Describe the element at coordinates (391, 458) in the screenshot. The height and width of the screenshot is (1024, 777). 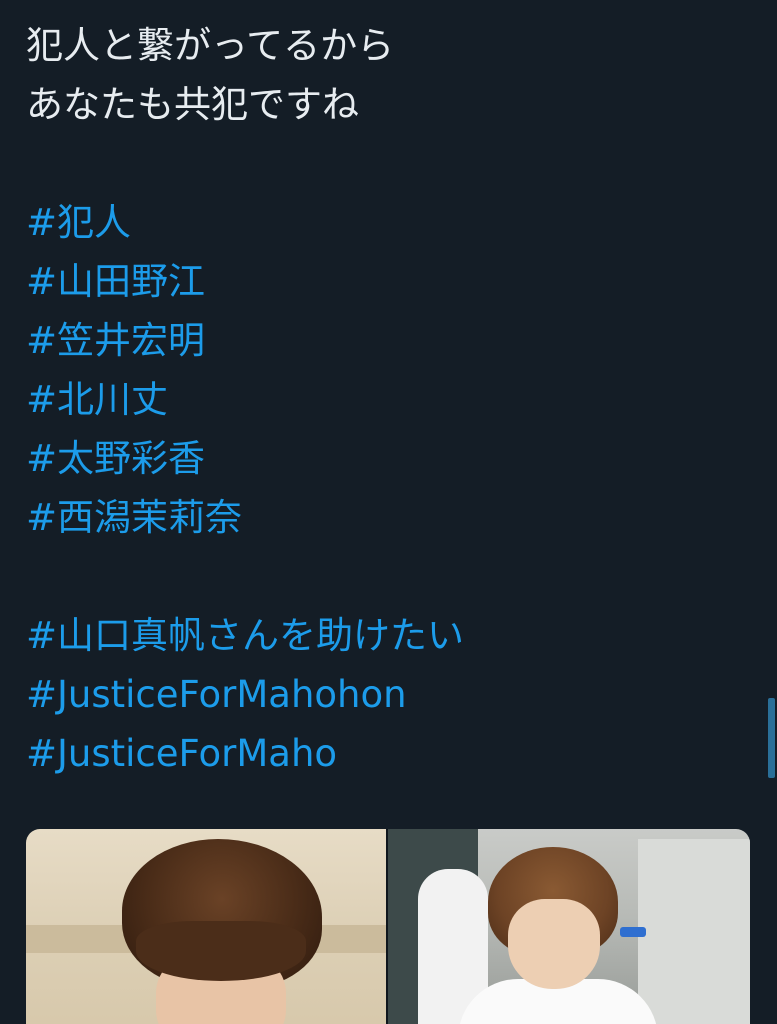
I see `hashtag-link: #太野彩香` at that location.